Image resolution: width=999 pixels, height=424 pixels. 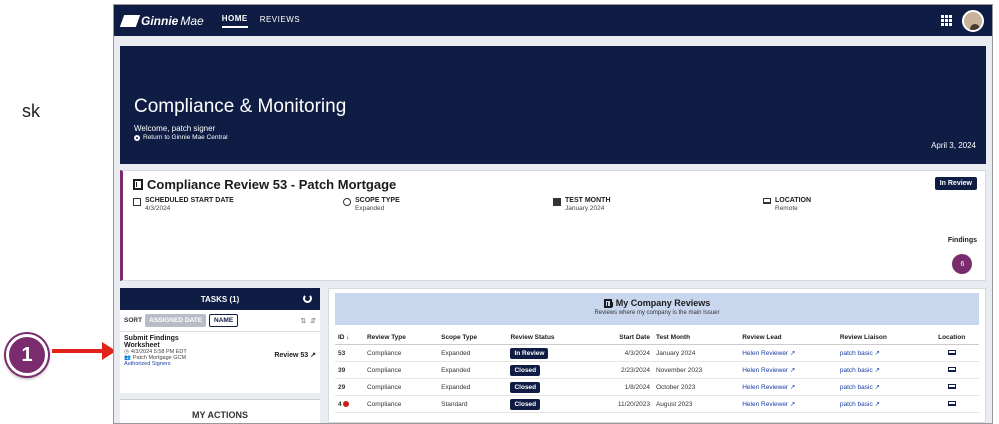 What do you see at coordinates (658, 204) in the screenshot?
I see `meta-test-month: TEST MONTH January 2024` at bounding box center [658, 204].